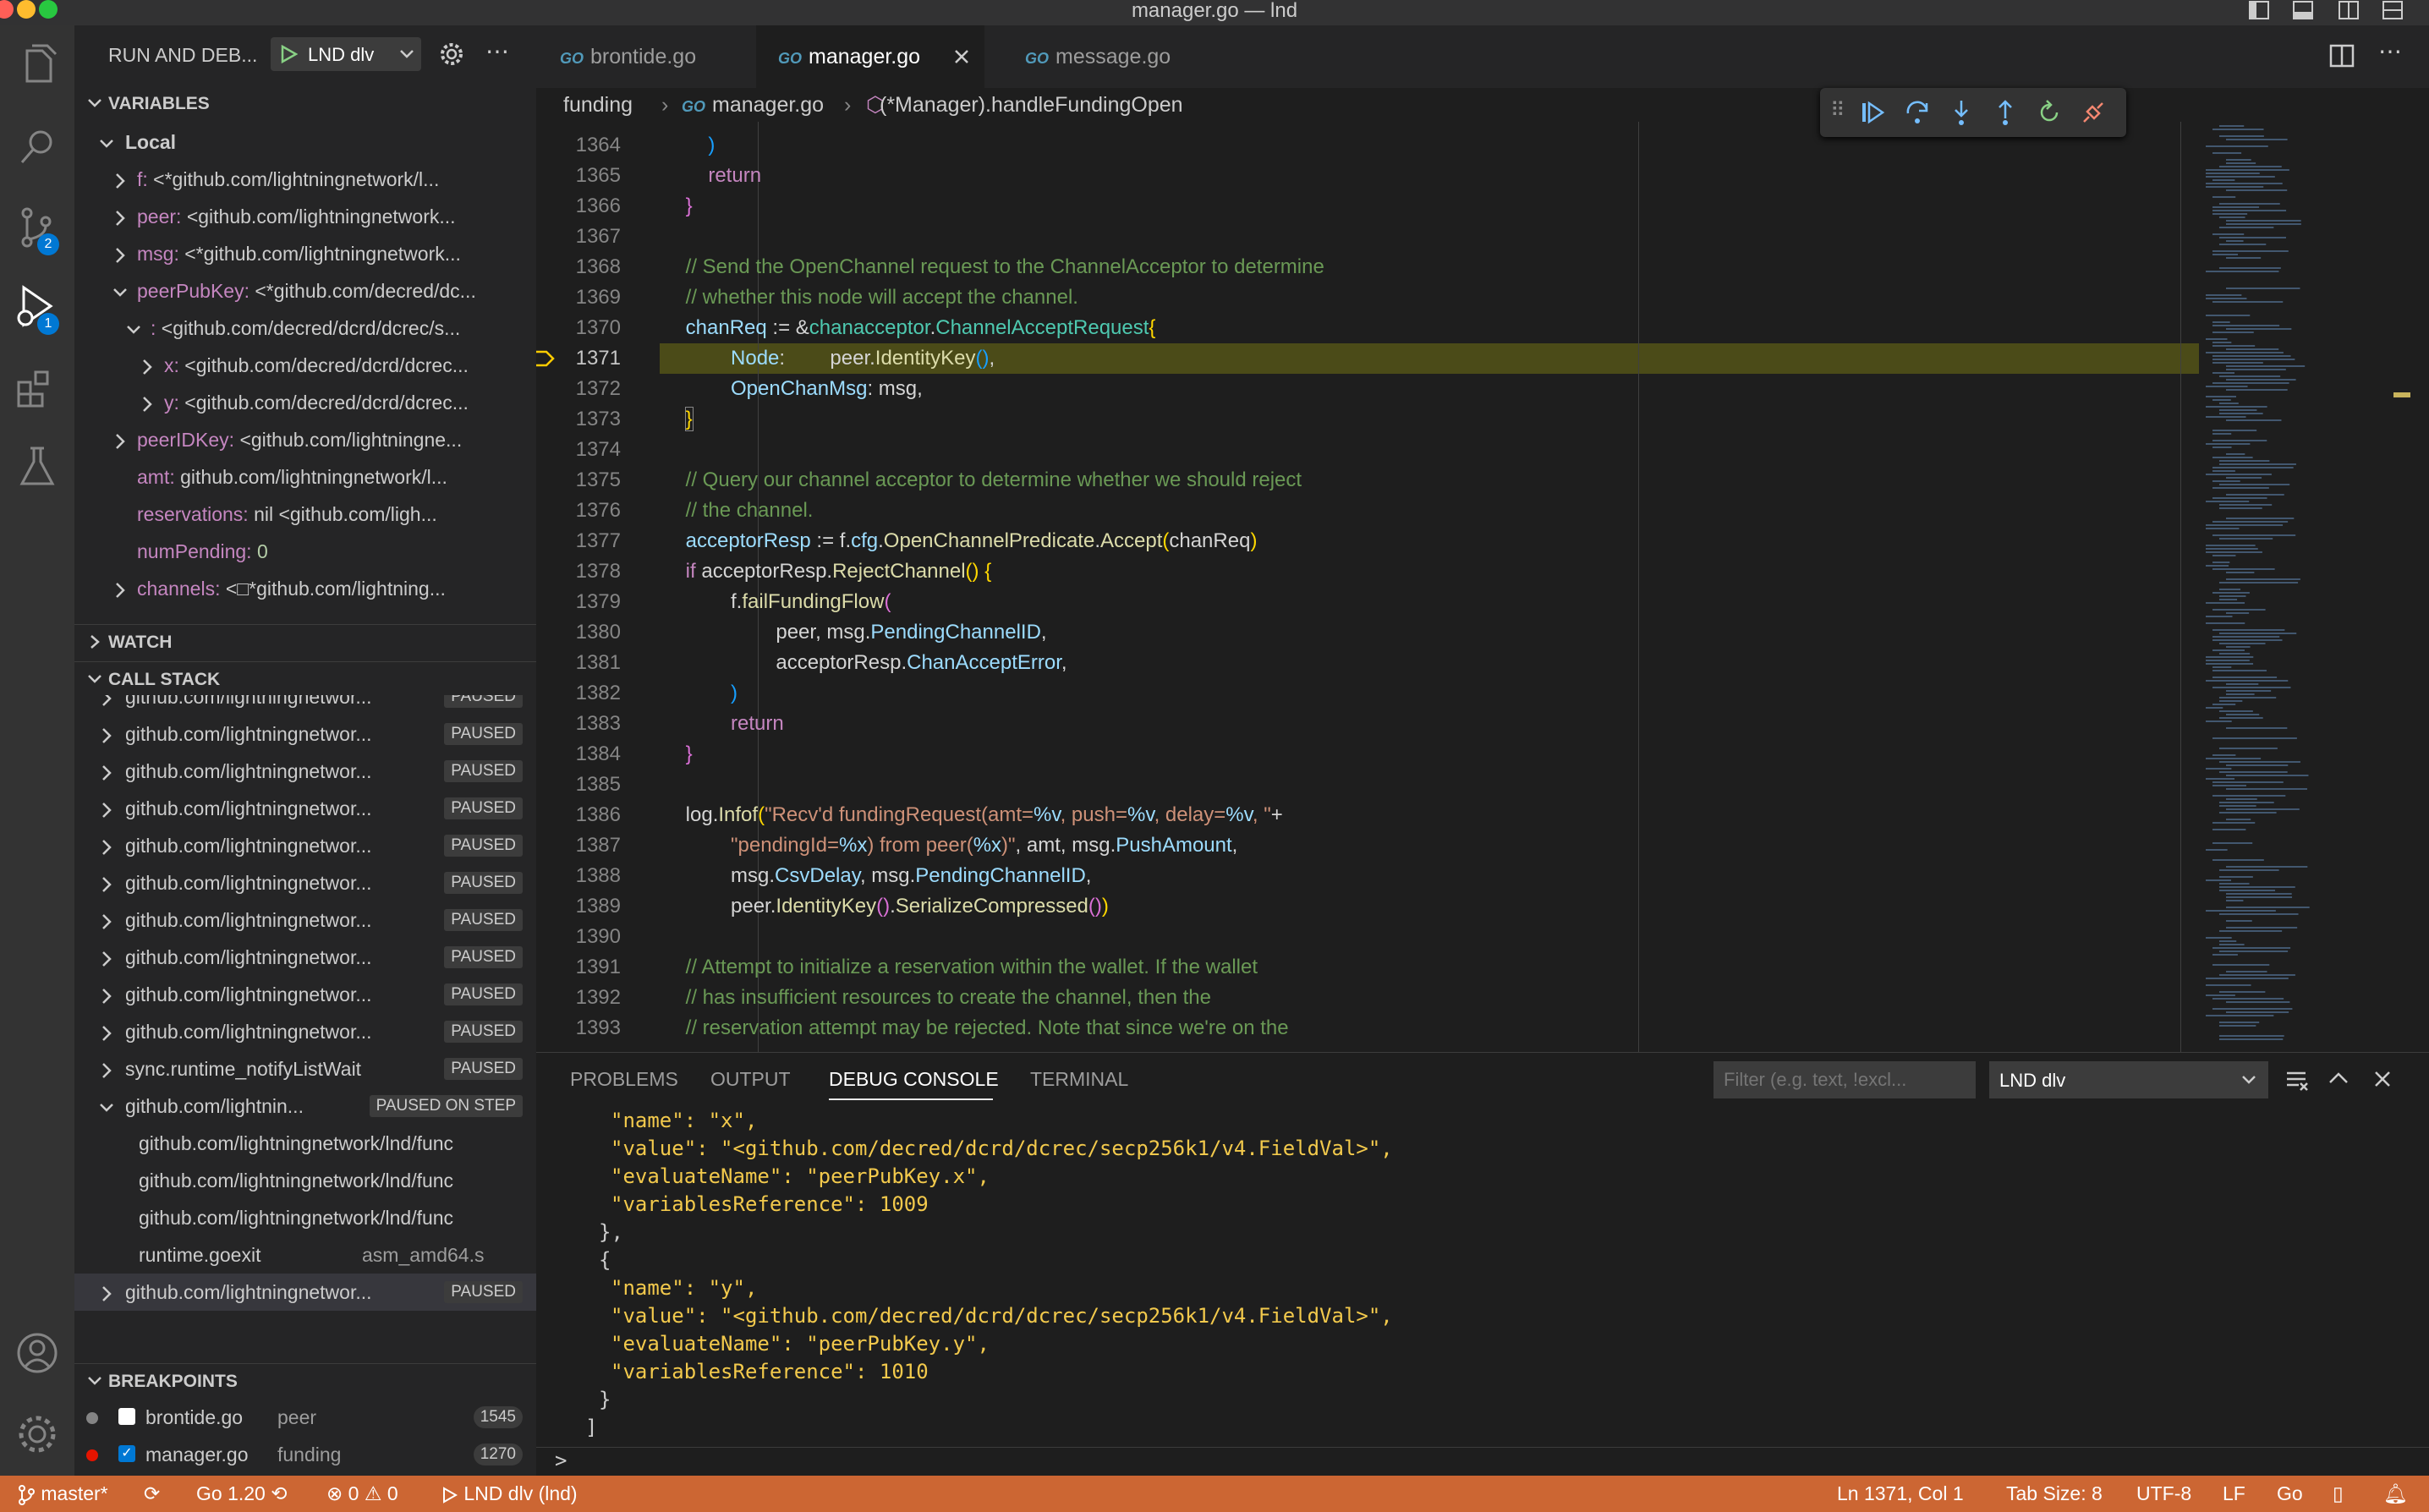 The height and width of the screenshot is (1512, 2429). I want to click on breakpoints-section-header: BREAKPOINTS, so click(305, 1380).